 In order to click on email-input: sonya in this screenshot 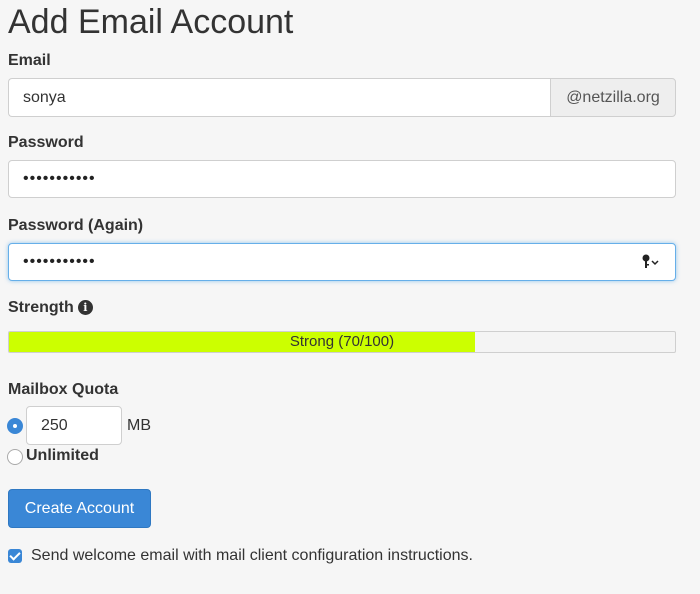, I will do `click(279, 97)`.